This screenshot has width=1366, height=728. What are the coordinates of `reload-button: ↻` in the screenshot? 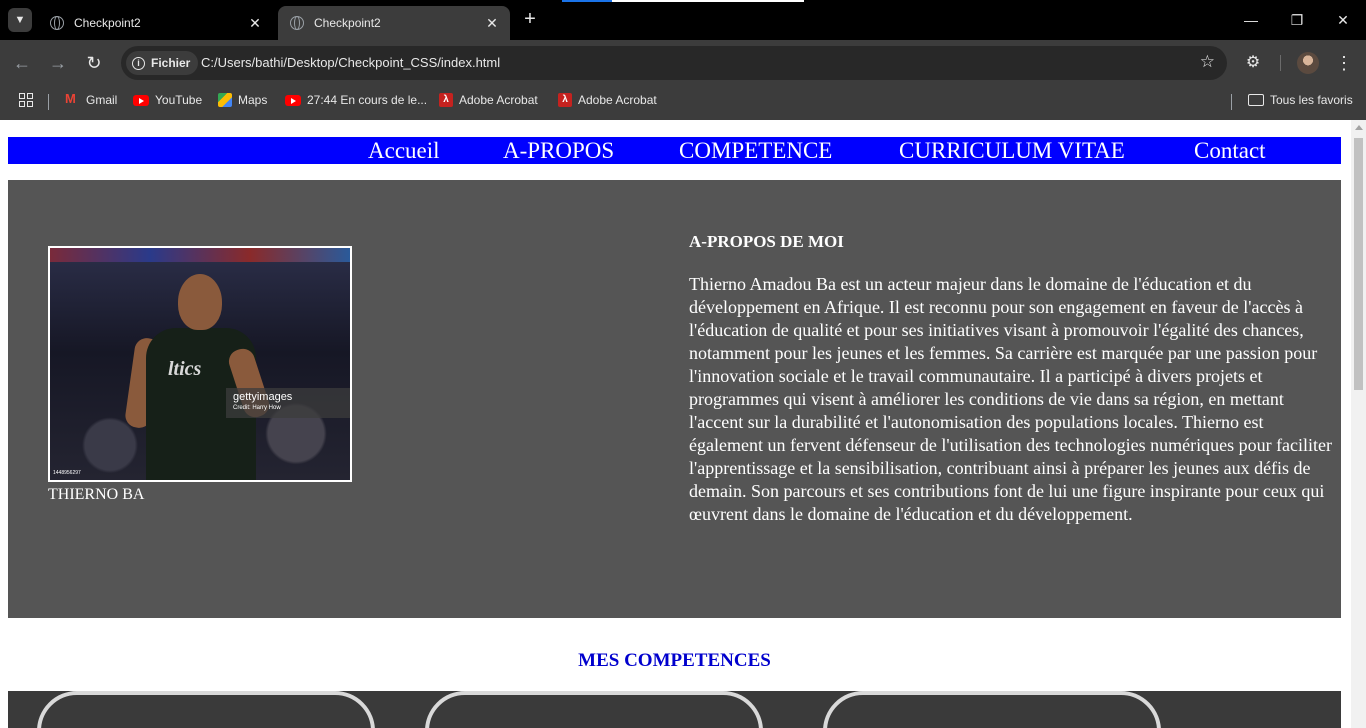 It's located at (94, 63).